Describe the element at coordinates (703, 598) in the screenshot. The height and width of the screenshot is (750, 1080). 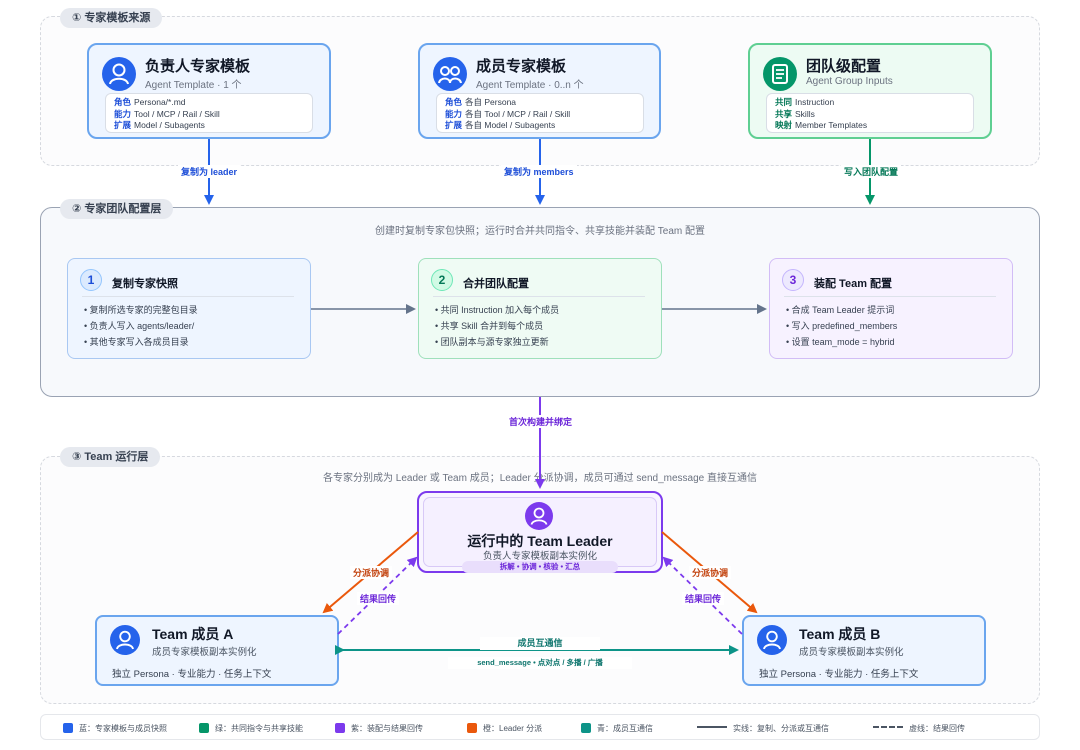
I see `edge-label-result-b: 结果回传` at that location.